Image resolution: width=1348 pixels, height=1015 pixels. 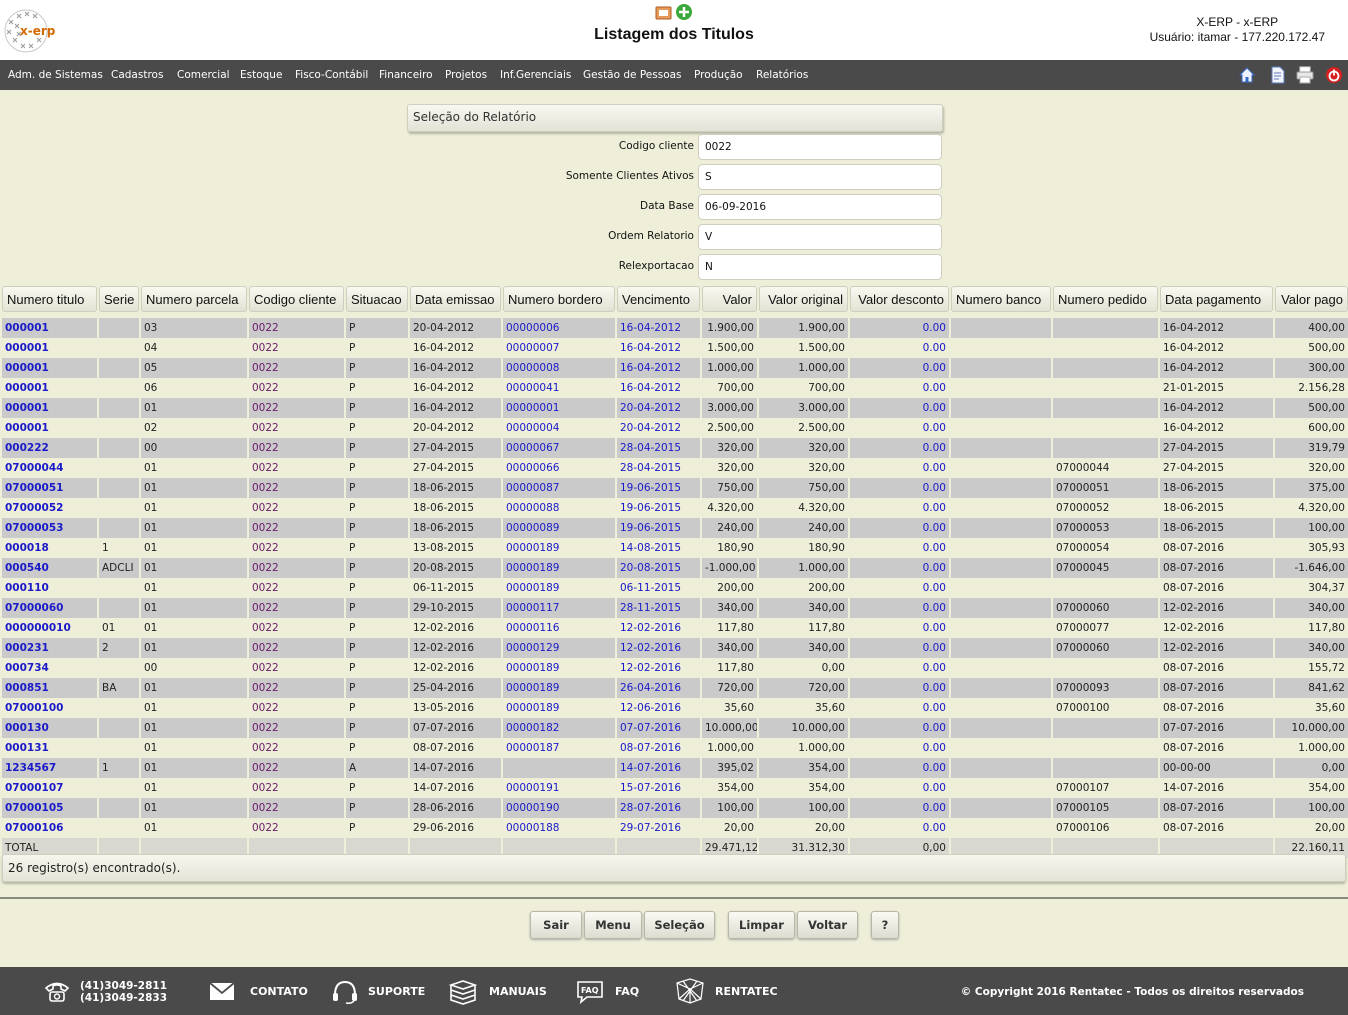 What do you see at coordinates (119, 299) in the screenshot?
I see `col-header-serie: Serie` at bounding box center [119, 299].